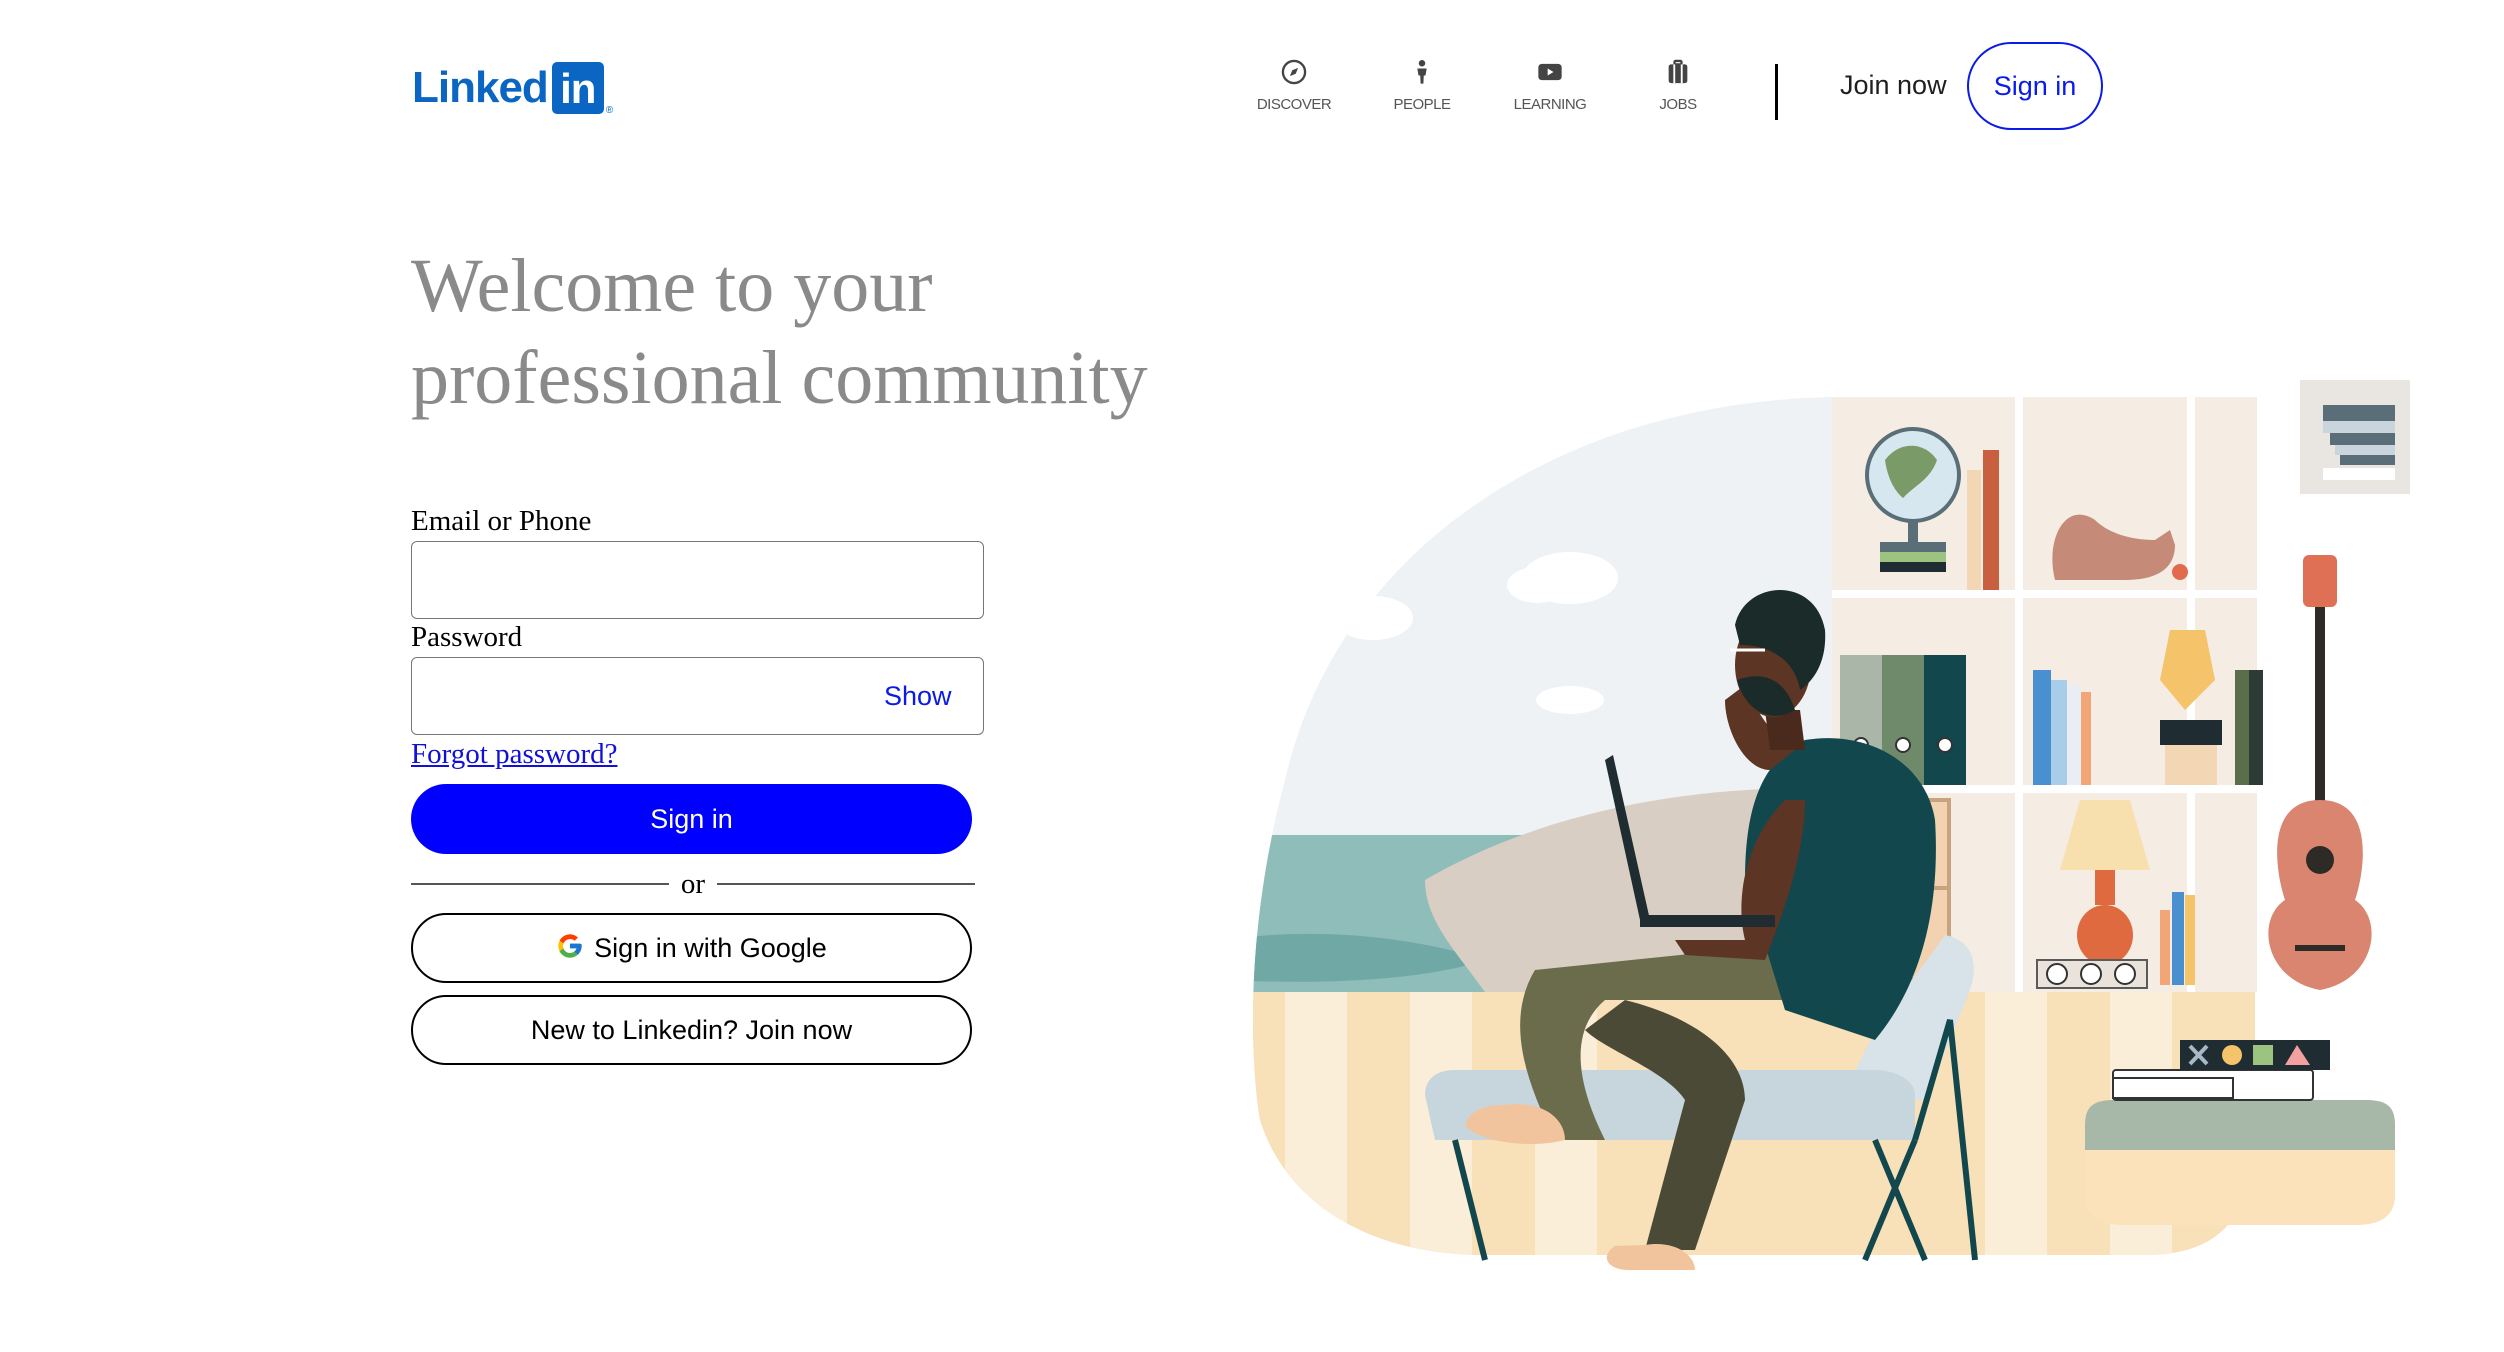  I want to click on join-now-button: New to Linkedin? Join now, so click(691, 1030).